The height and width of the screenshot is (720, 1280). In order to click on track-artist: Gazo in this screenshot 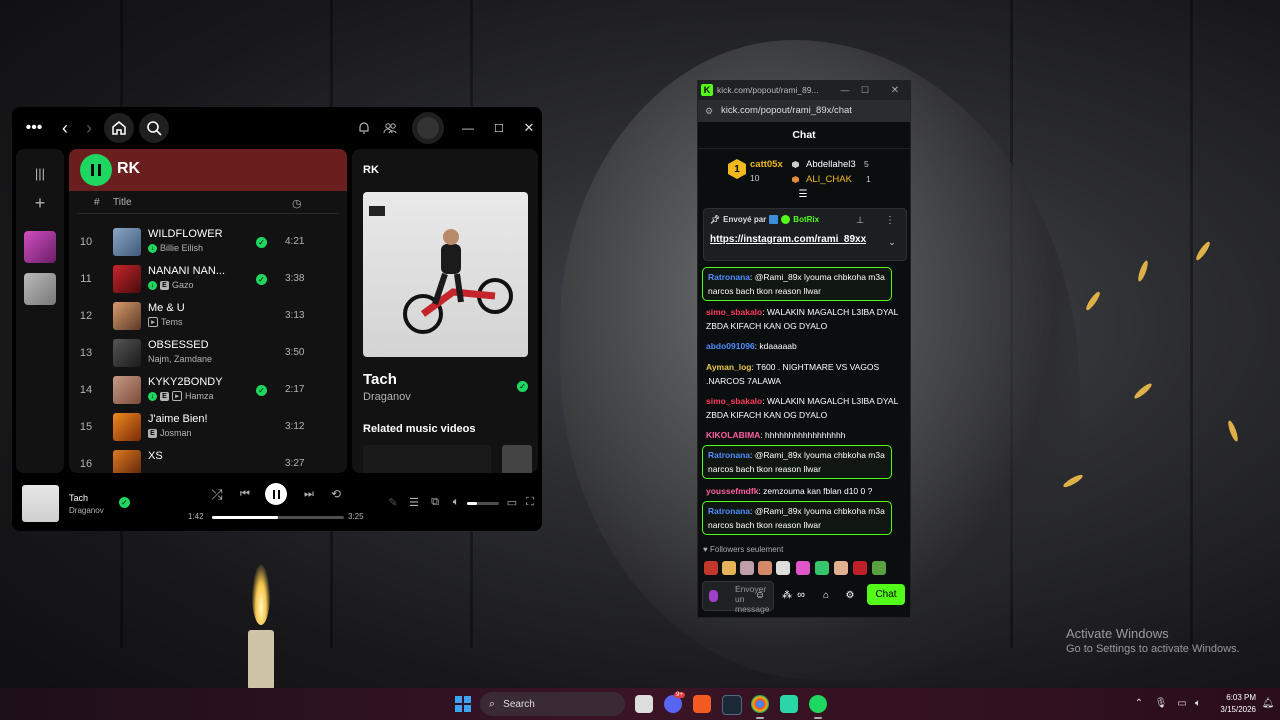, I will do `click(183, 285)`.